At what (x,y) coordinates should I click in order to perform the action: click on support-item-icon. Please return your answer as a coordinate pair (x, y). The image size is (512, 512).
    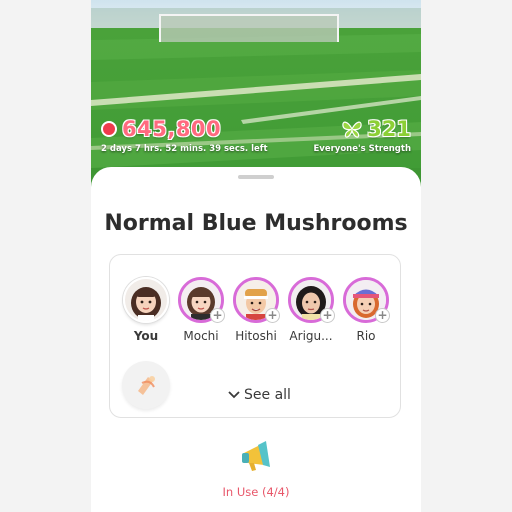
    Looking at the image, I should click on (146, 385).